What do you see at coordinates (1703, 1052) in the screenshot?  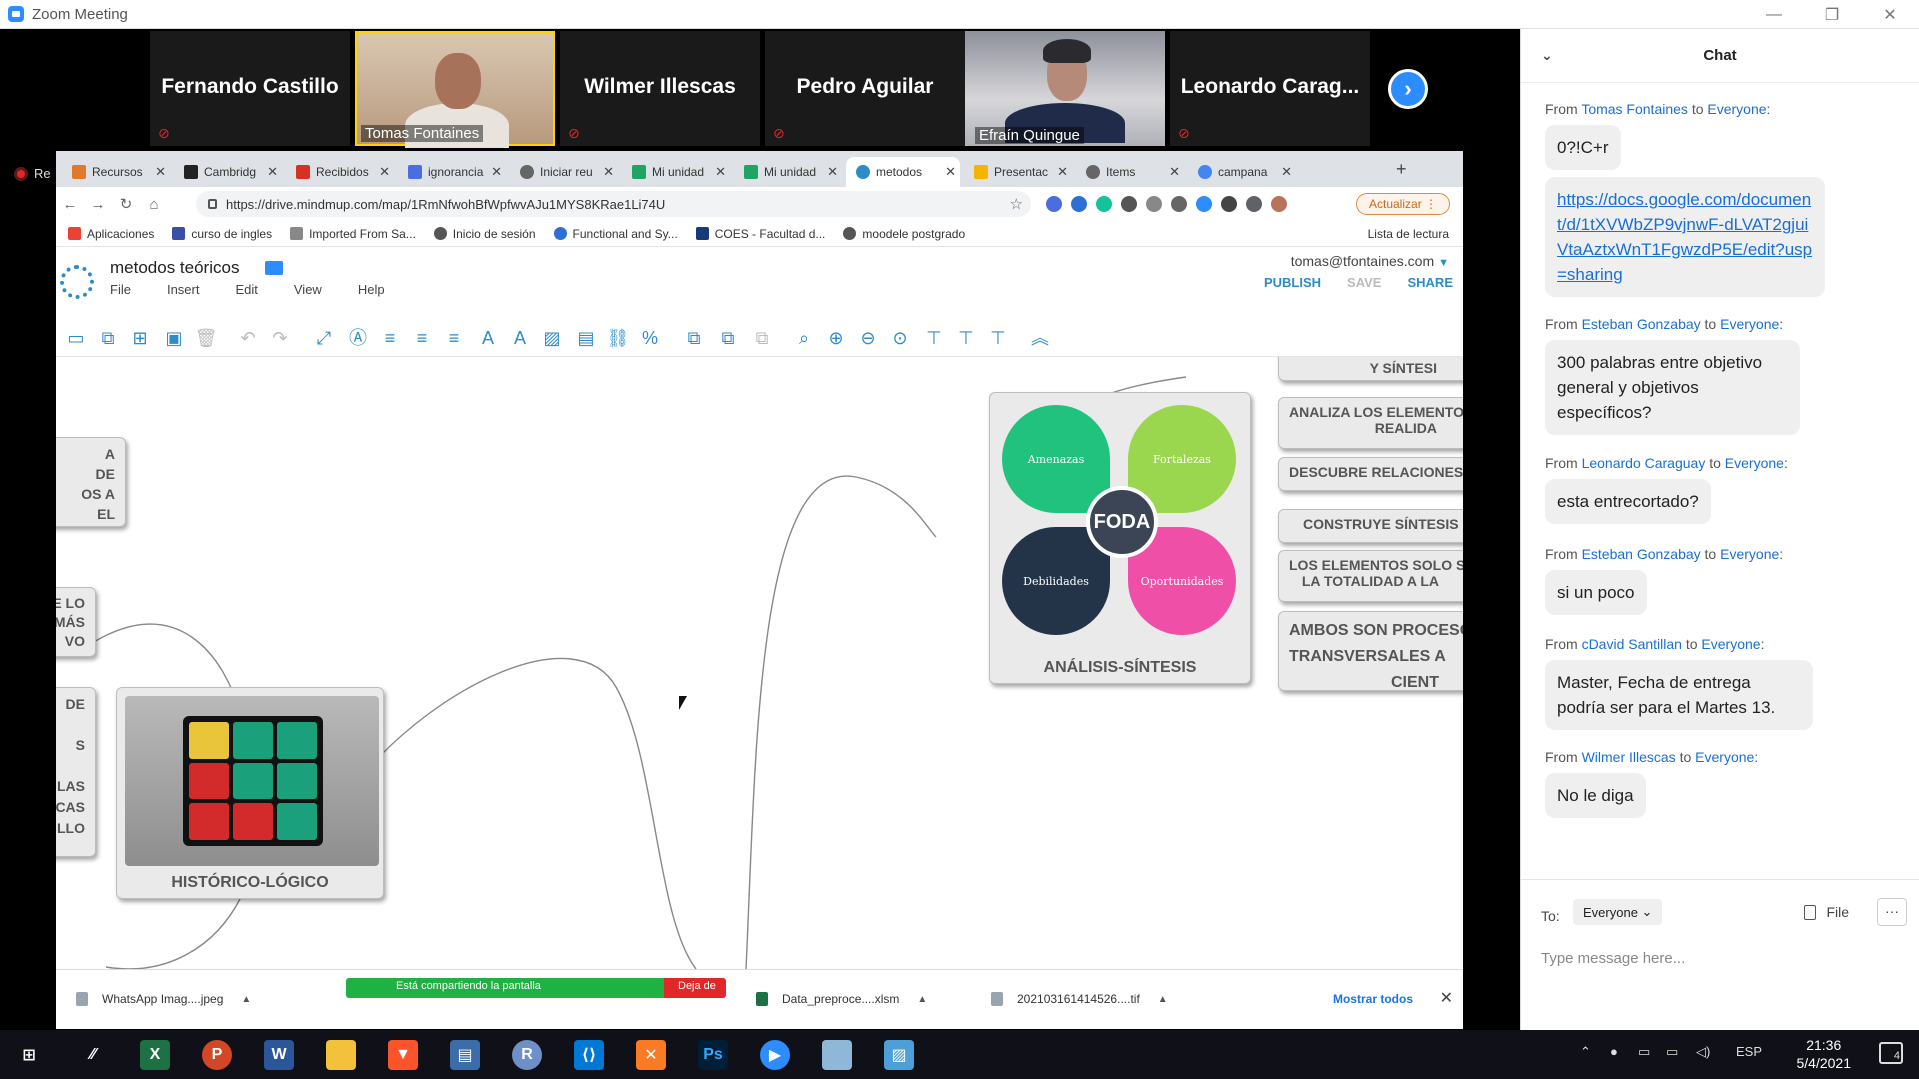 I see `volume-icon: ◁)` at bounding box center [1703, 1052].